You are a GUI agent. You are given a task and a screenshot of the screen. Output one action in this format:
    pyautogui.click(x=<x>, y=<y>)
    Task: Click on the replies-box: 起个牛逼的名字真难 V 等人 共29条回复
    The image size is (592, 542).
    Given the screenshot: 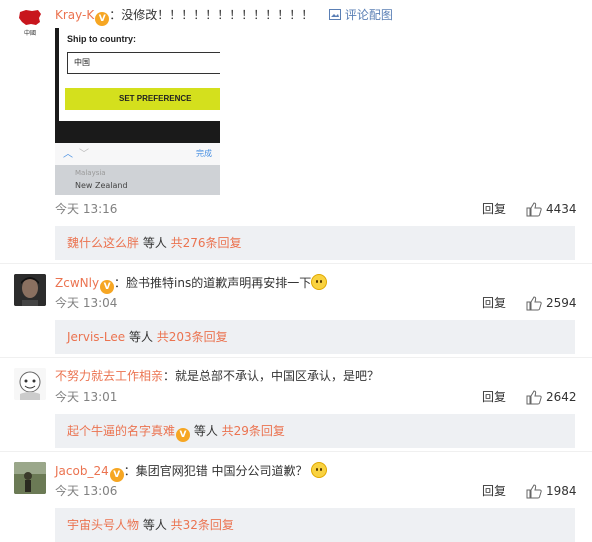 What is the action you would take?
    pyautogui.click(x=315, y=431)
    